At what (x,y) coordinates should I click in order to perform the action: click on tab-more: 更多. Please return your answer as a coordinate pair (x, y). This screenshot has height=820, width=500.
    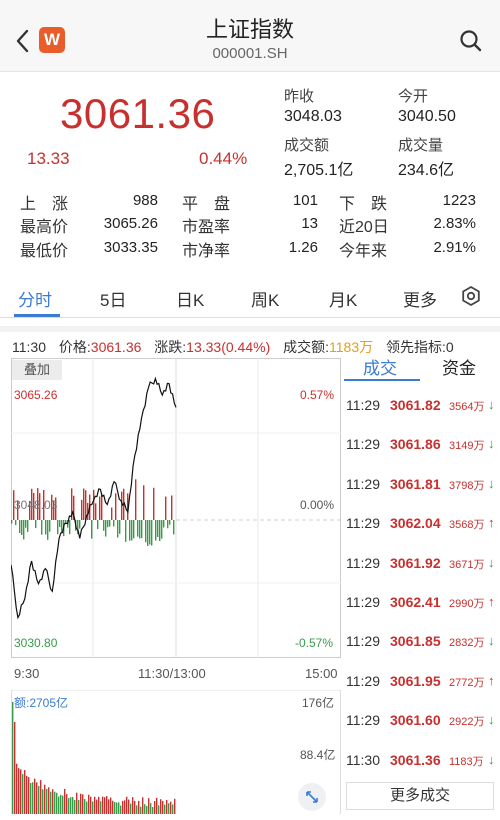
    Looking at the image, I should click on (420, 298).